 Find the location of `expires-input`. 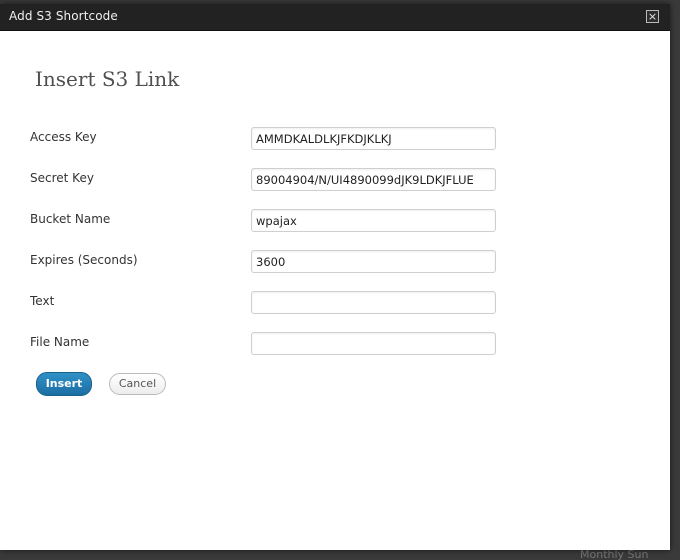

expires-input is located at coordinates (373, 261).